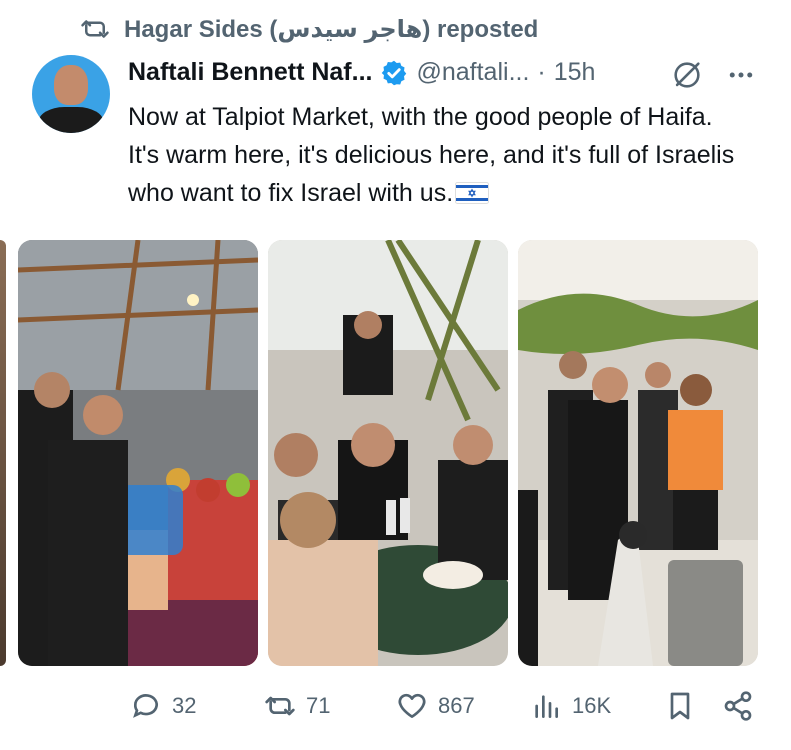 This screenshot has width=791, height=750. Describe the element at coordinates (71, 94) in the screenshot. I see `avatar` at that location.